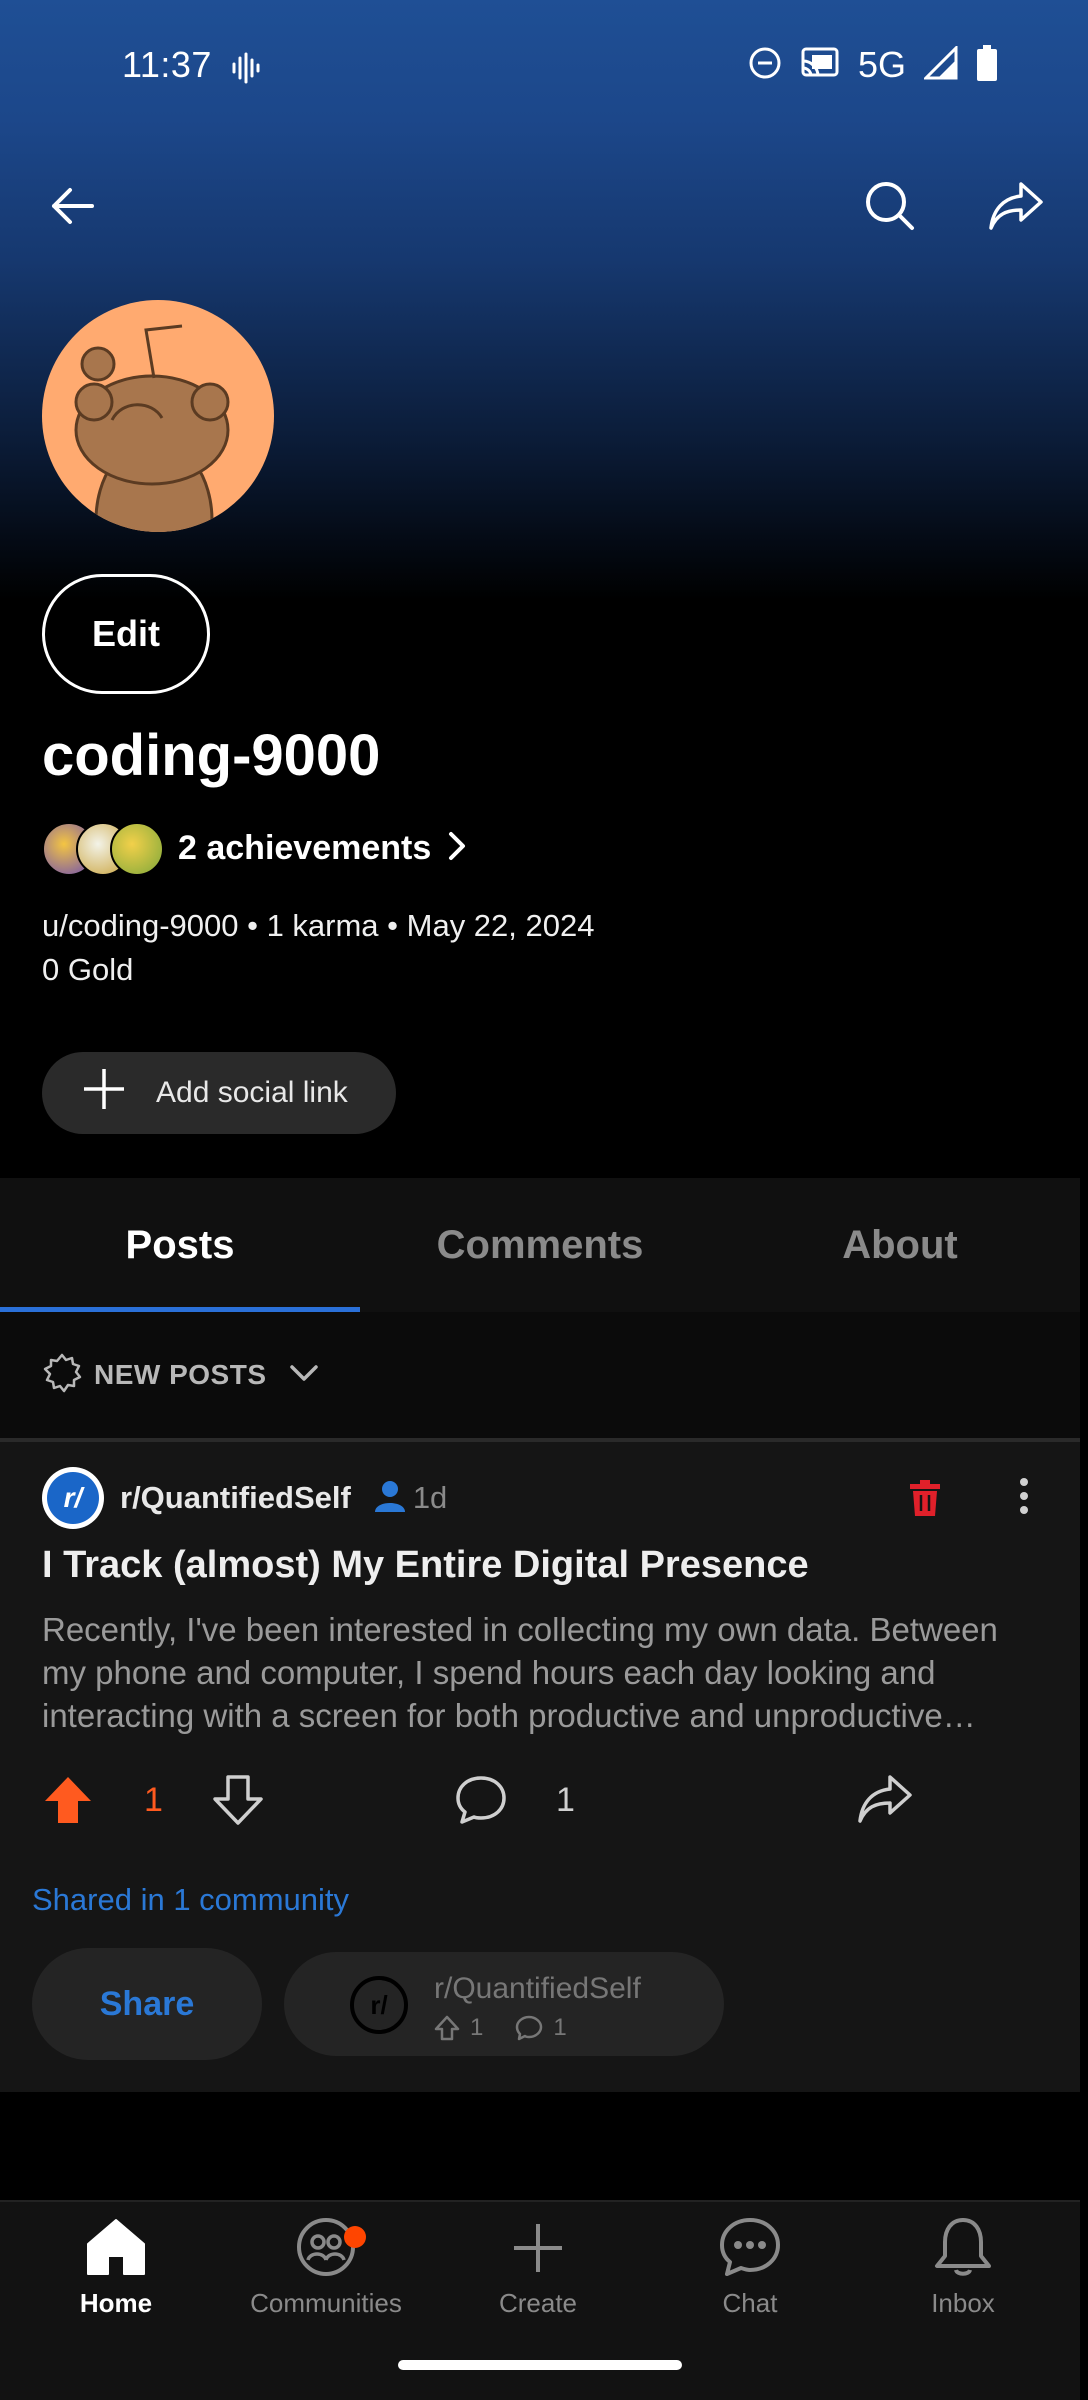 The height and width of the screenshot is (2400, 1088). What do you see at coordinates (540, 1375) in the screenshot?
I see `sort-selector: NEW POSTS` at bounding box center [540, 1375].